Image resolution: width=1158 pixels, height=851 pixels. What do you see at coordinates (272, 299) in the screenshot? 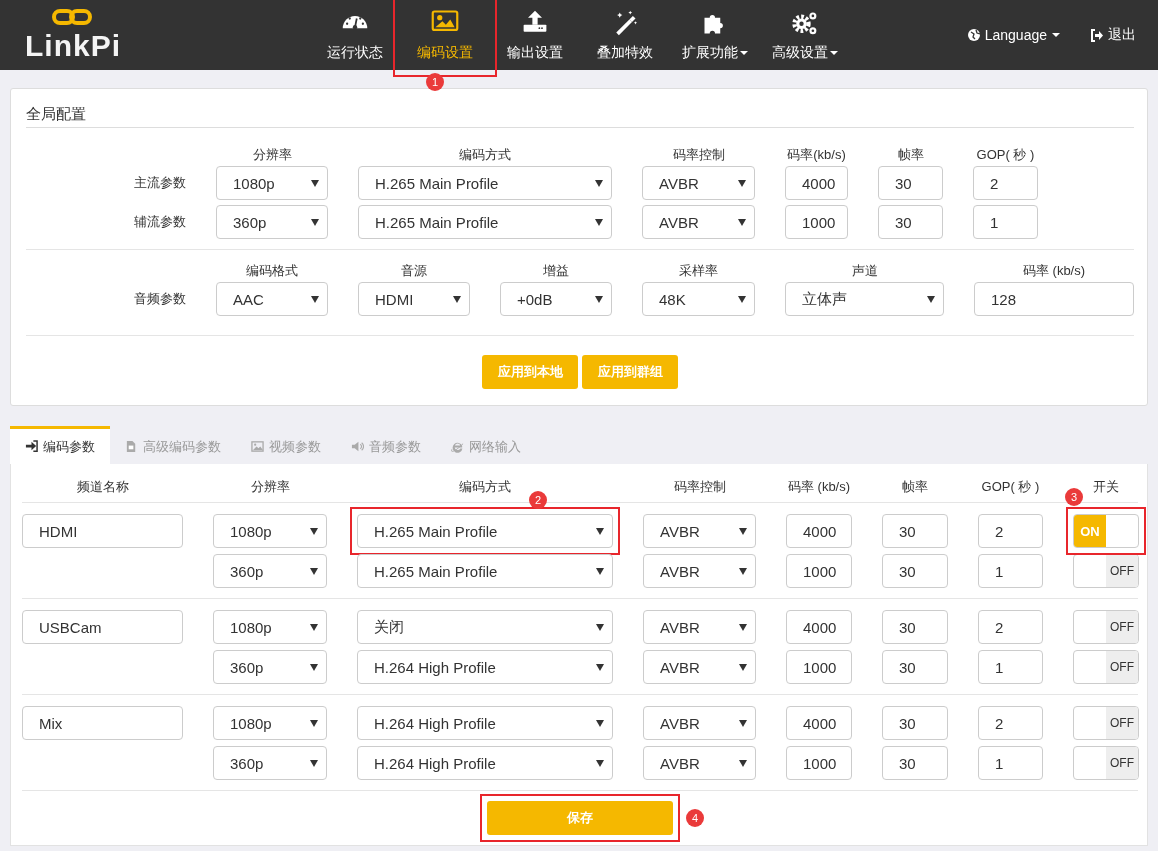
I see `dropdown: AAC` at bounding box center [272, 299].